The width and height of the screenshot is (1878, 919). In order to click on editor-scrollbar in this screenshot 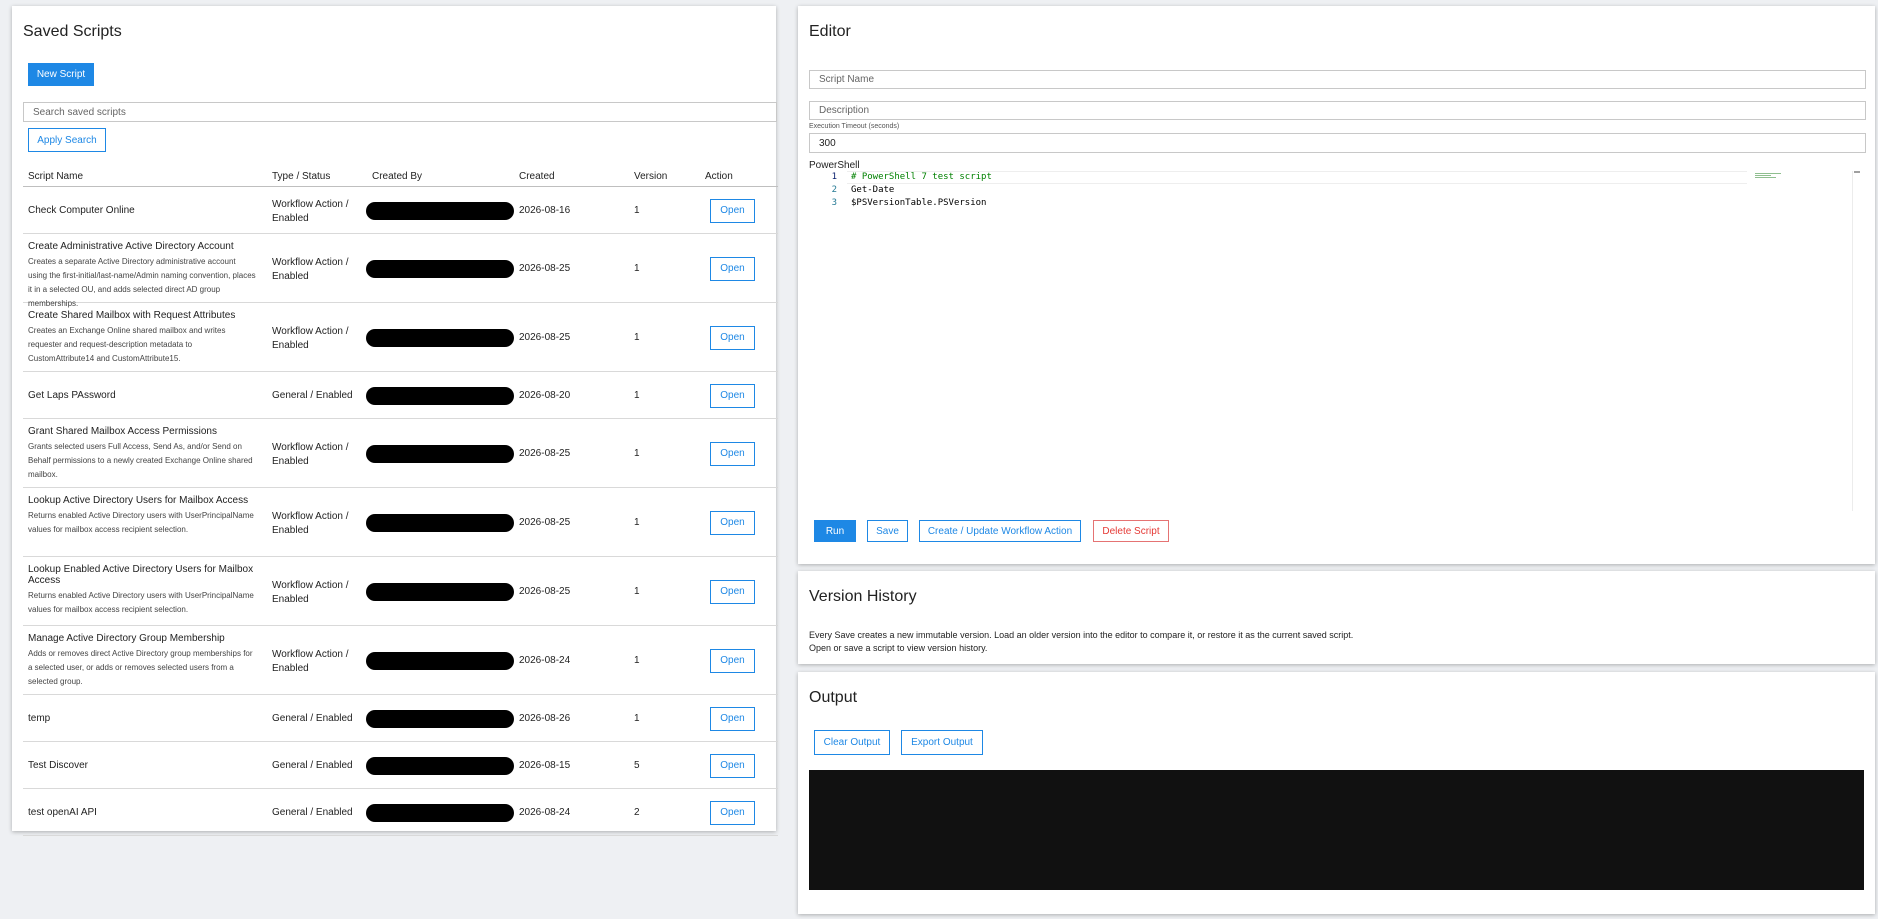, I will do `click(1856, 341)`.